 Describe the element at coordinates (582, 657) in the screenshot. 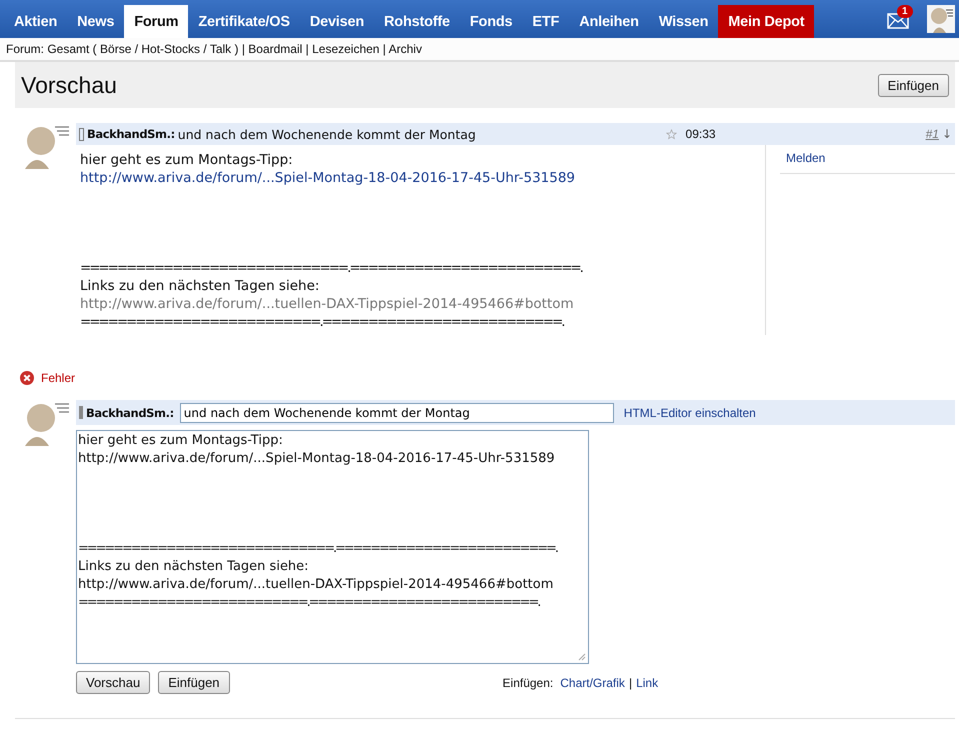

I see `resize-grip-icon` at that location.